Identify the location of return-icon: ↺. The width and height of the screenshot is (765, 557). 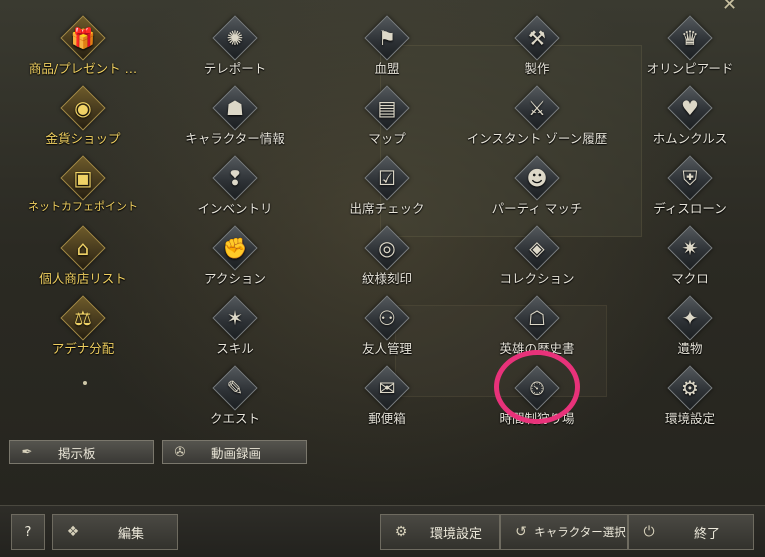
(521, 532).